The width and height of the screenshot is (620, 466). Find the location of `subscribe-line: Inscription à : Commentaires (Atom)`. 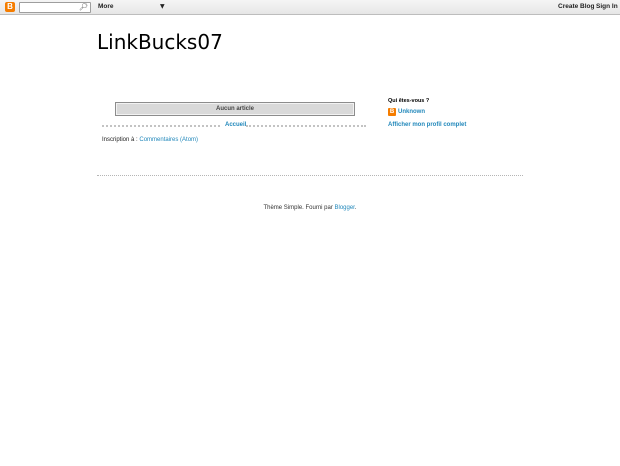

subscribe-line: Inscription à : Commentaires (Atom) is located at coordinates (150, 140).